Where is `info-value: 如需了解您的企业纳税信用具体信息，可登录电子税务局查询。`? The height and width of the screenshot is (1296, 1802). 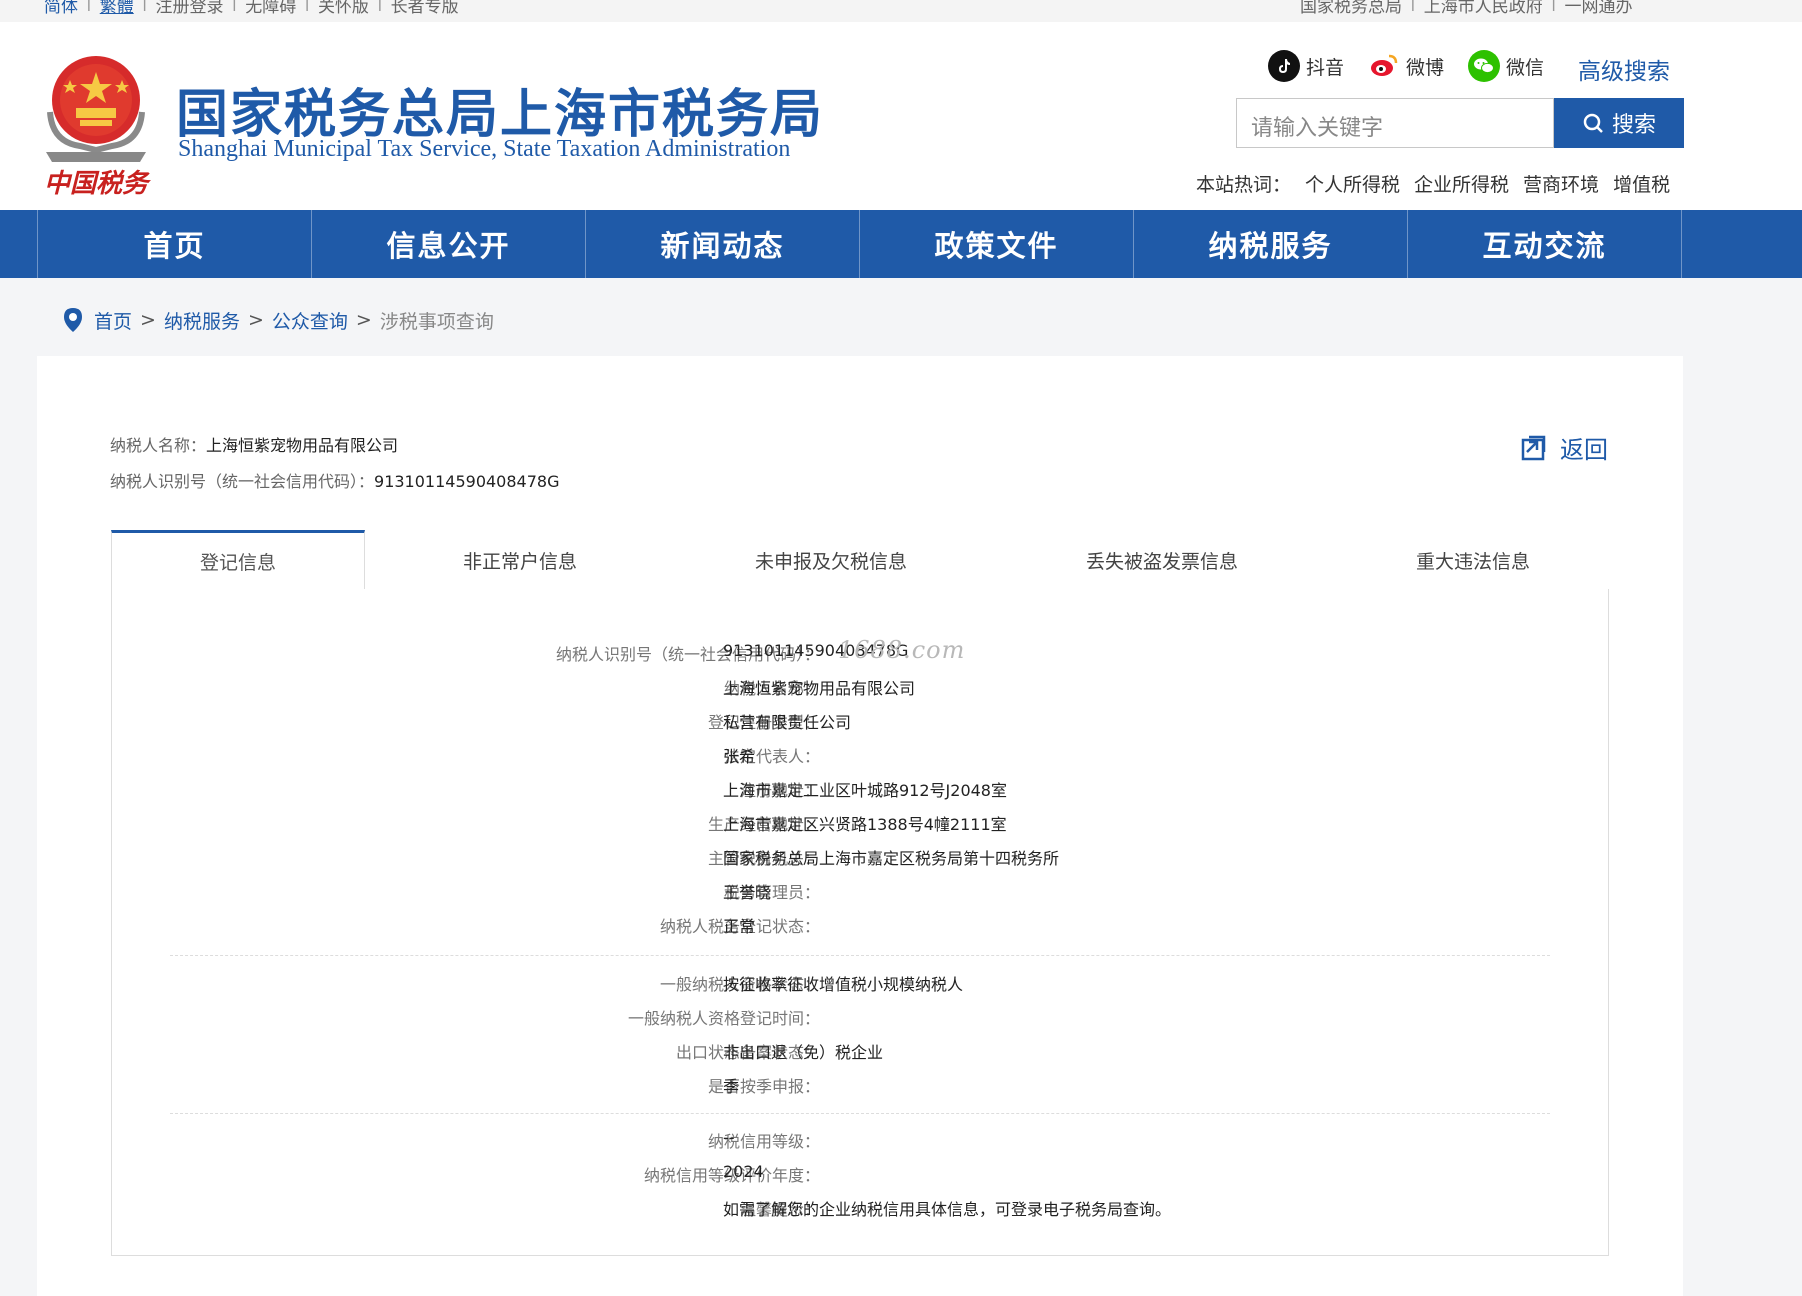
info-value: 如需了解您的企业纳税信用具体信息，可登录电子税务局查询。 is located at coordinates (947, 1209).